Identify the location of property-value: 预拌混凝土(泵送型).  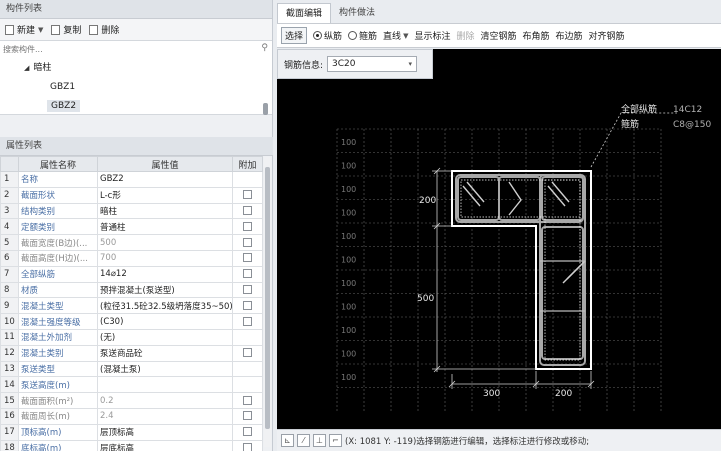
(165, 290).